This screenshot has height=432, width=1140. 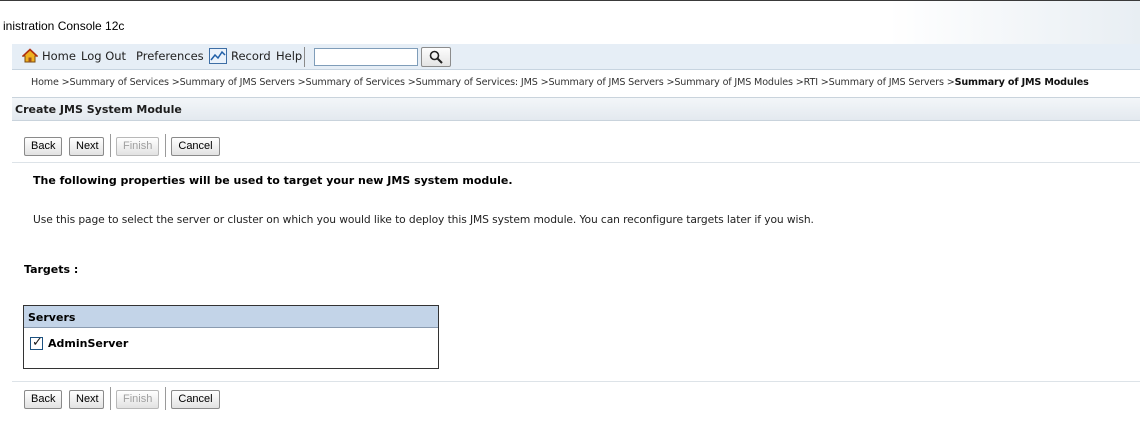 I want to click on finish-button-bottom: Finish, so click(x=137, y=399).